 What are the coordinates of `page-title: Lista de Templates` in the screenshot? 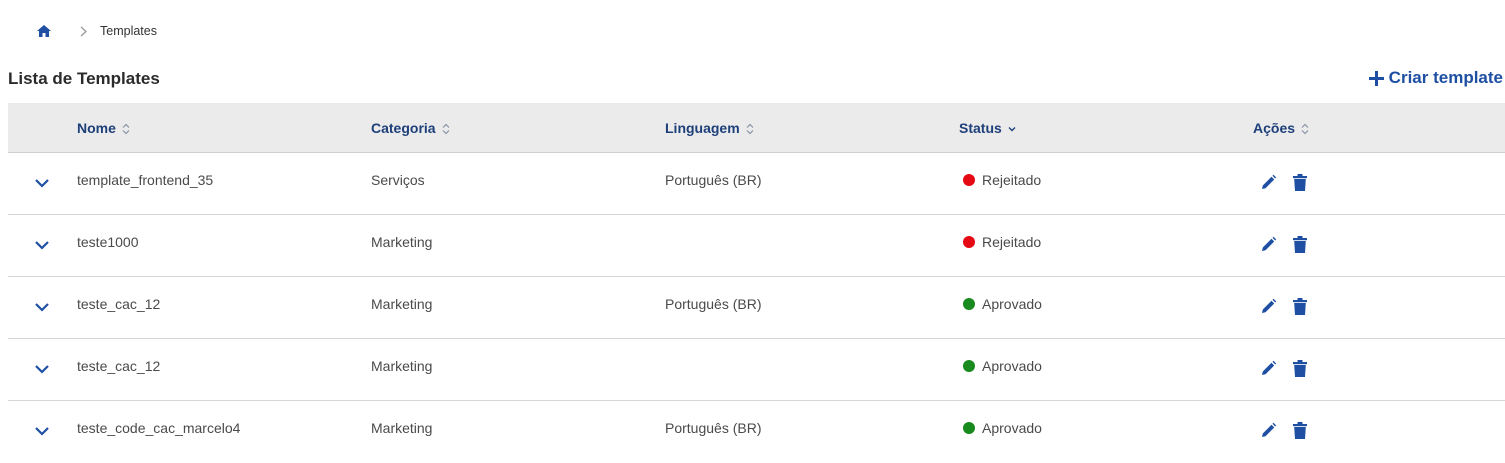 It's located at (84, 78).